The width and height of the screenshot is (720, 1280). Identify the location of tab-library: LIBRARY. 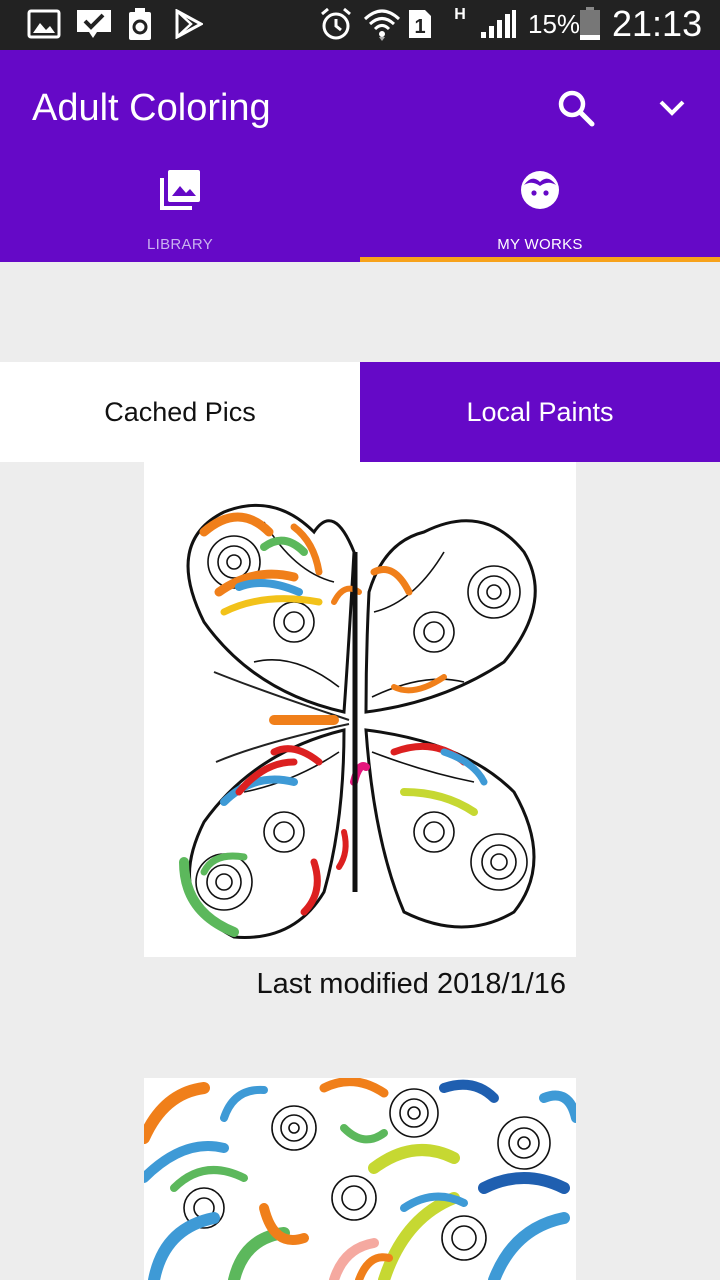
(180, 212).